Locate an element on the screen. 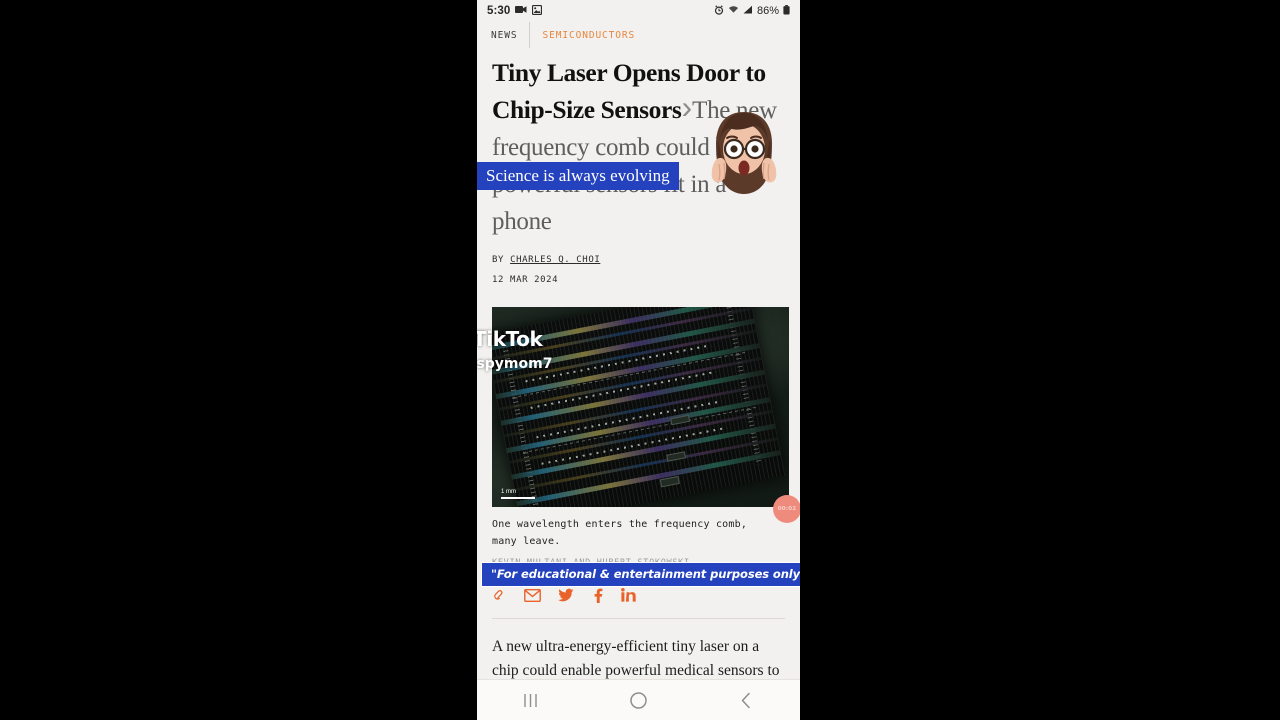 The height and width of the screenshot is (720, 1280). byline-prefix: BY is located at coordinates (498, 260).